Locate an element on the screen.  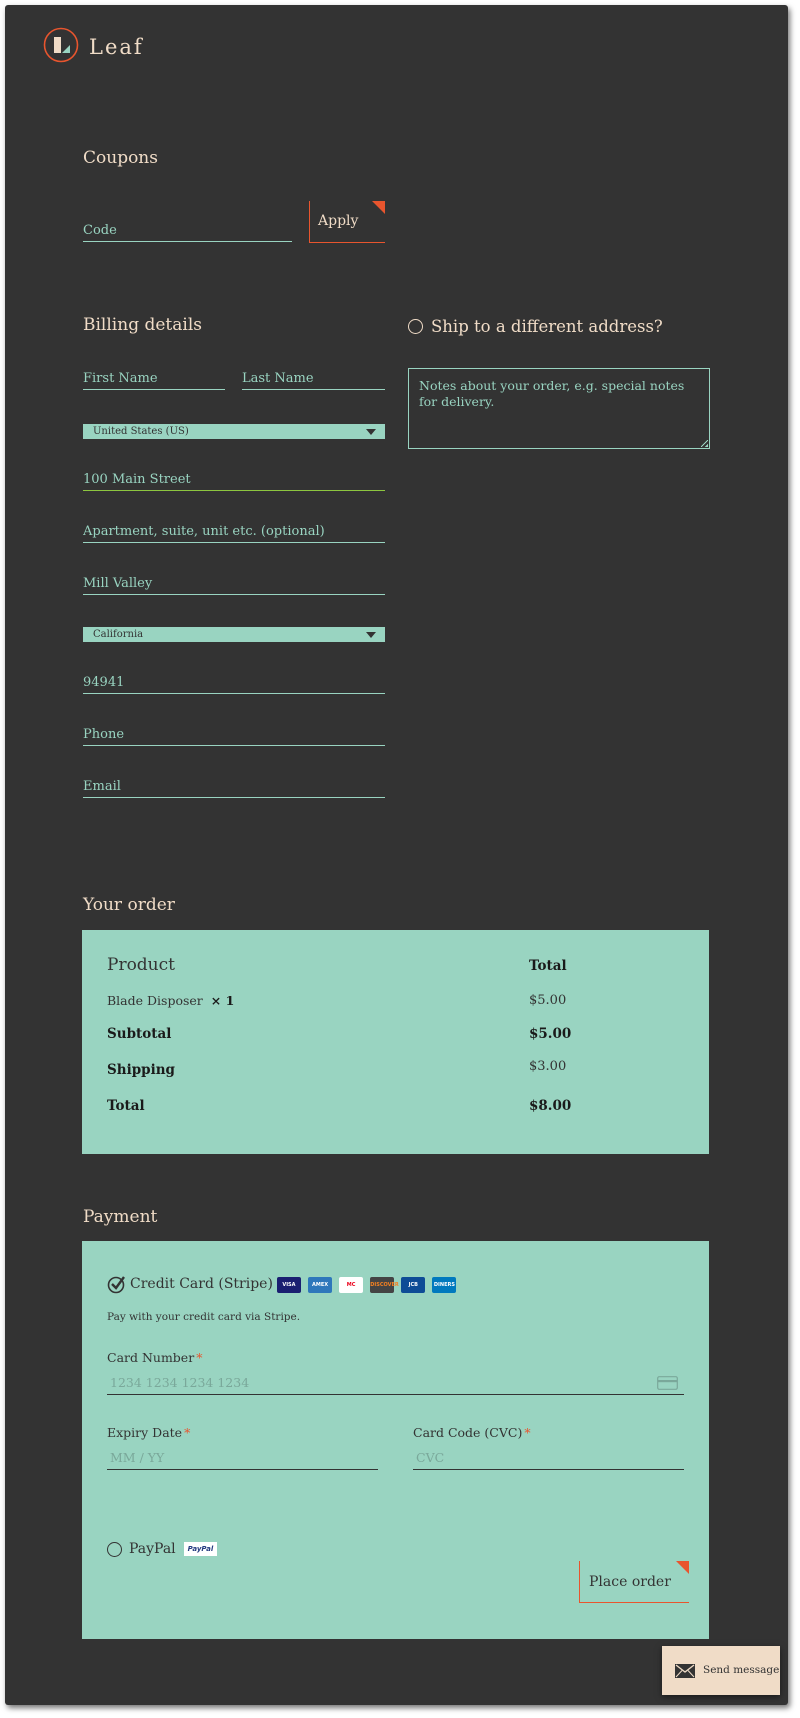
state-select-value: California is located at coordinates (118, 634).